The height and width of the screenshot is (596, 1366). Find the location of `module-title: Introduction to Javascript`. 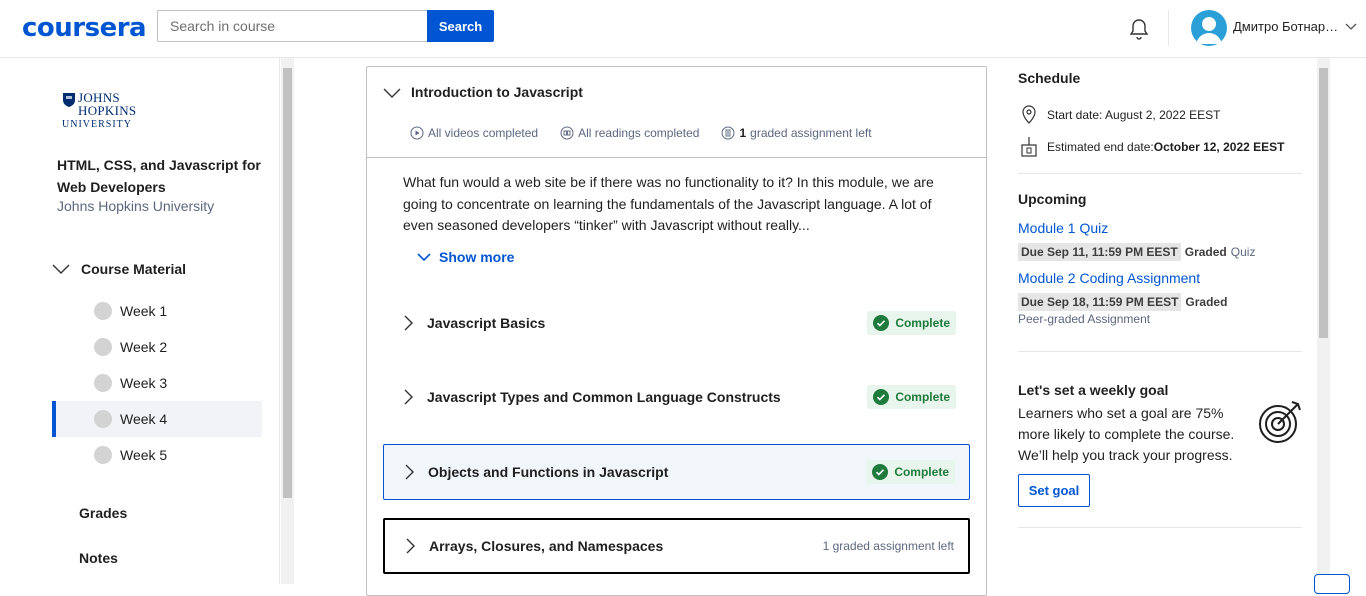

module-title: Introduction to Javascript is located at coordinates (497, 92).